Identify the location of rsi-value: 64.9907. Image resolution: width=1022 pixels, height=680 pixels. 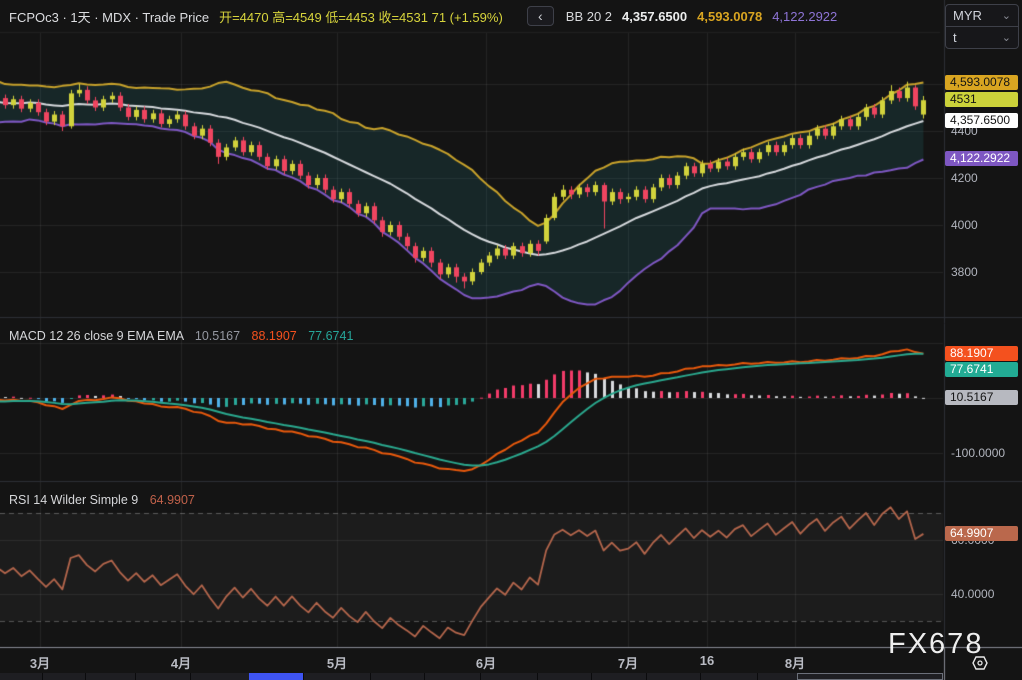
(172, 500).